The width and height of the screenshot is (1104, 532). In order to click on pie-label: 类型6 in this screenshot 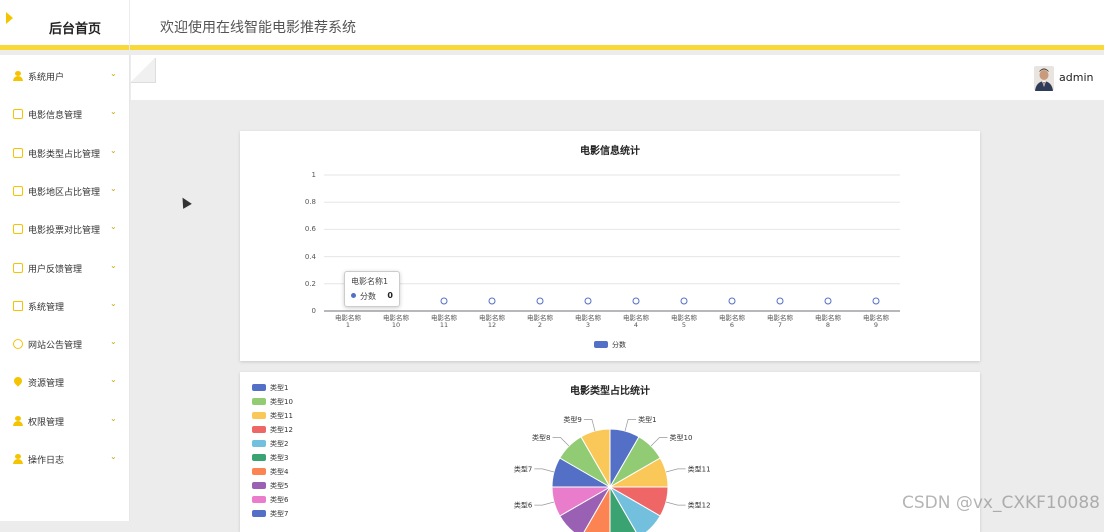, I will do `click(523, 505)`.